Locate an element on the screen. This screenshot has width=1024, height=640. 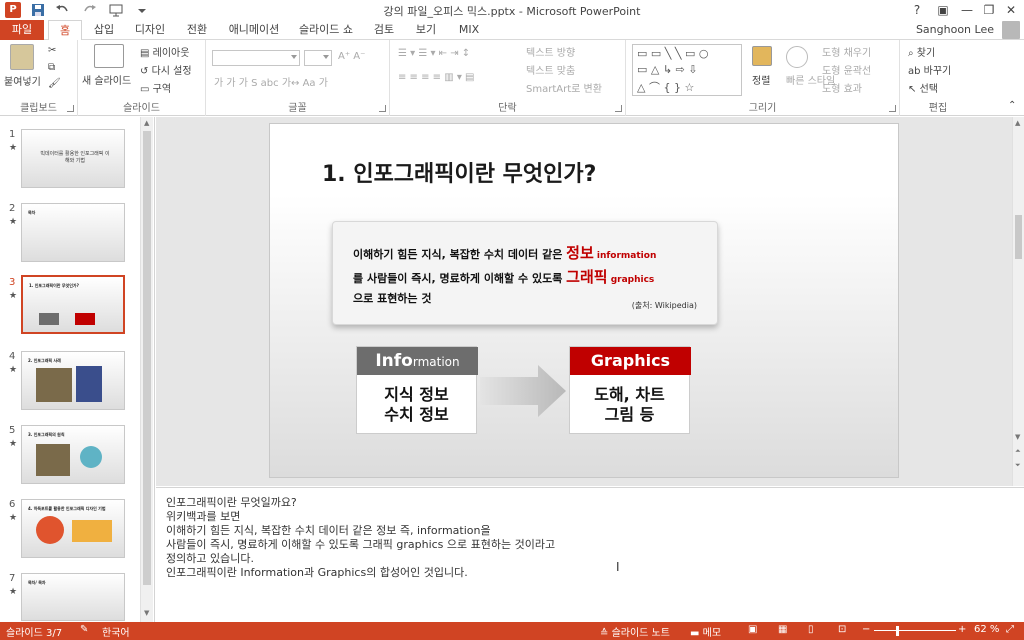
slide-sorter-icon: ▦ is located at coordinates (782, 629).